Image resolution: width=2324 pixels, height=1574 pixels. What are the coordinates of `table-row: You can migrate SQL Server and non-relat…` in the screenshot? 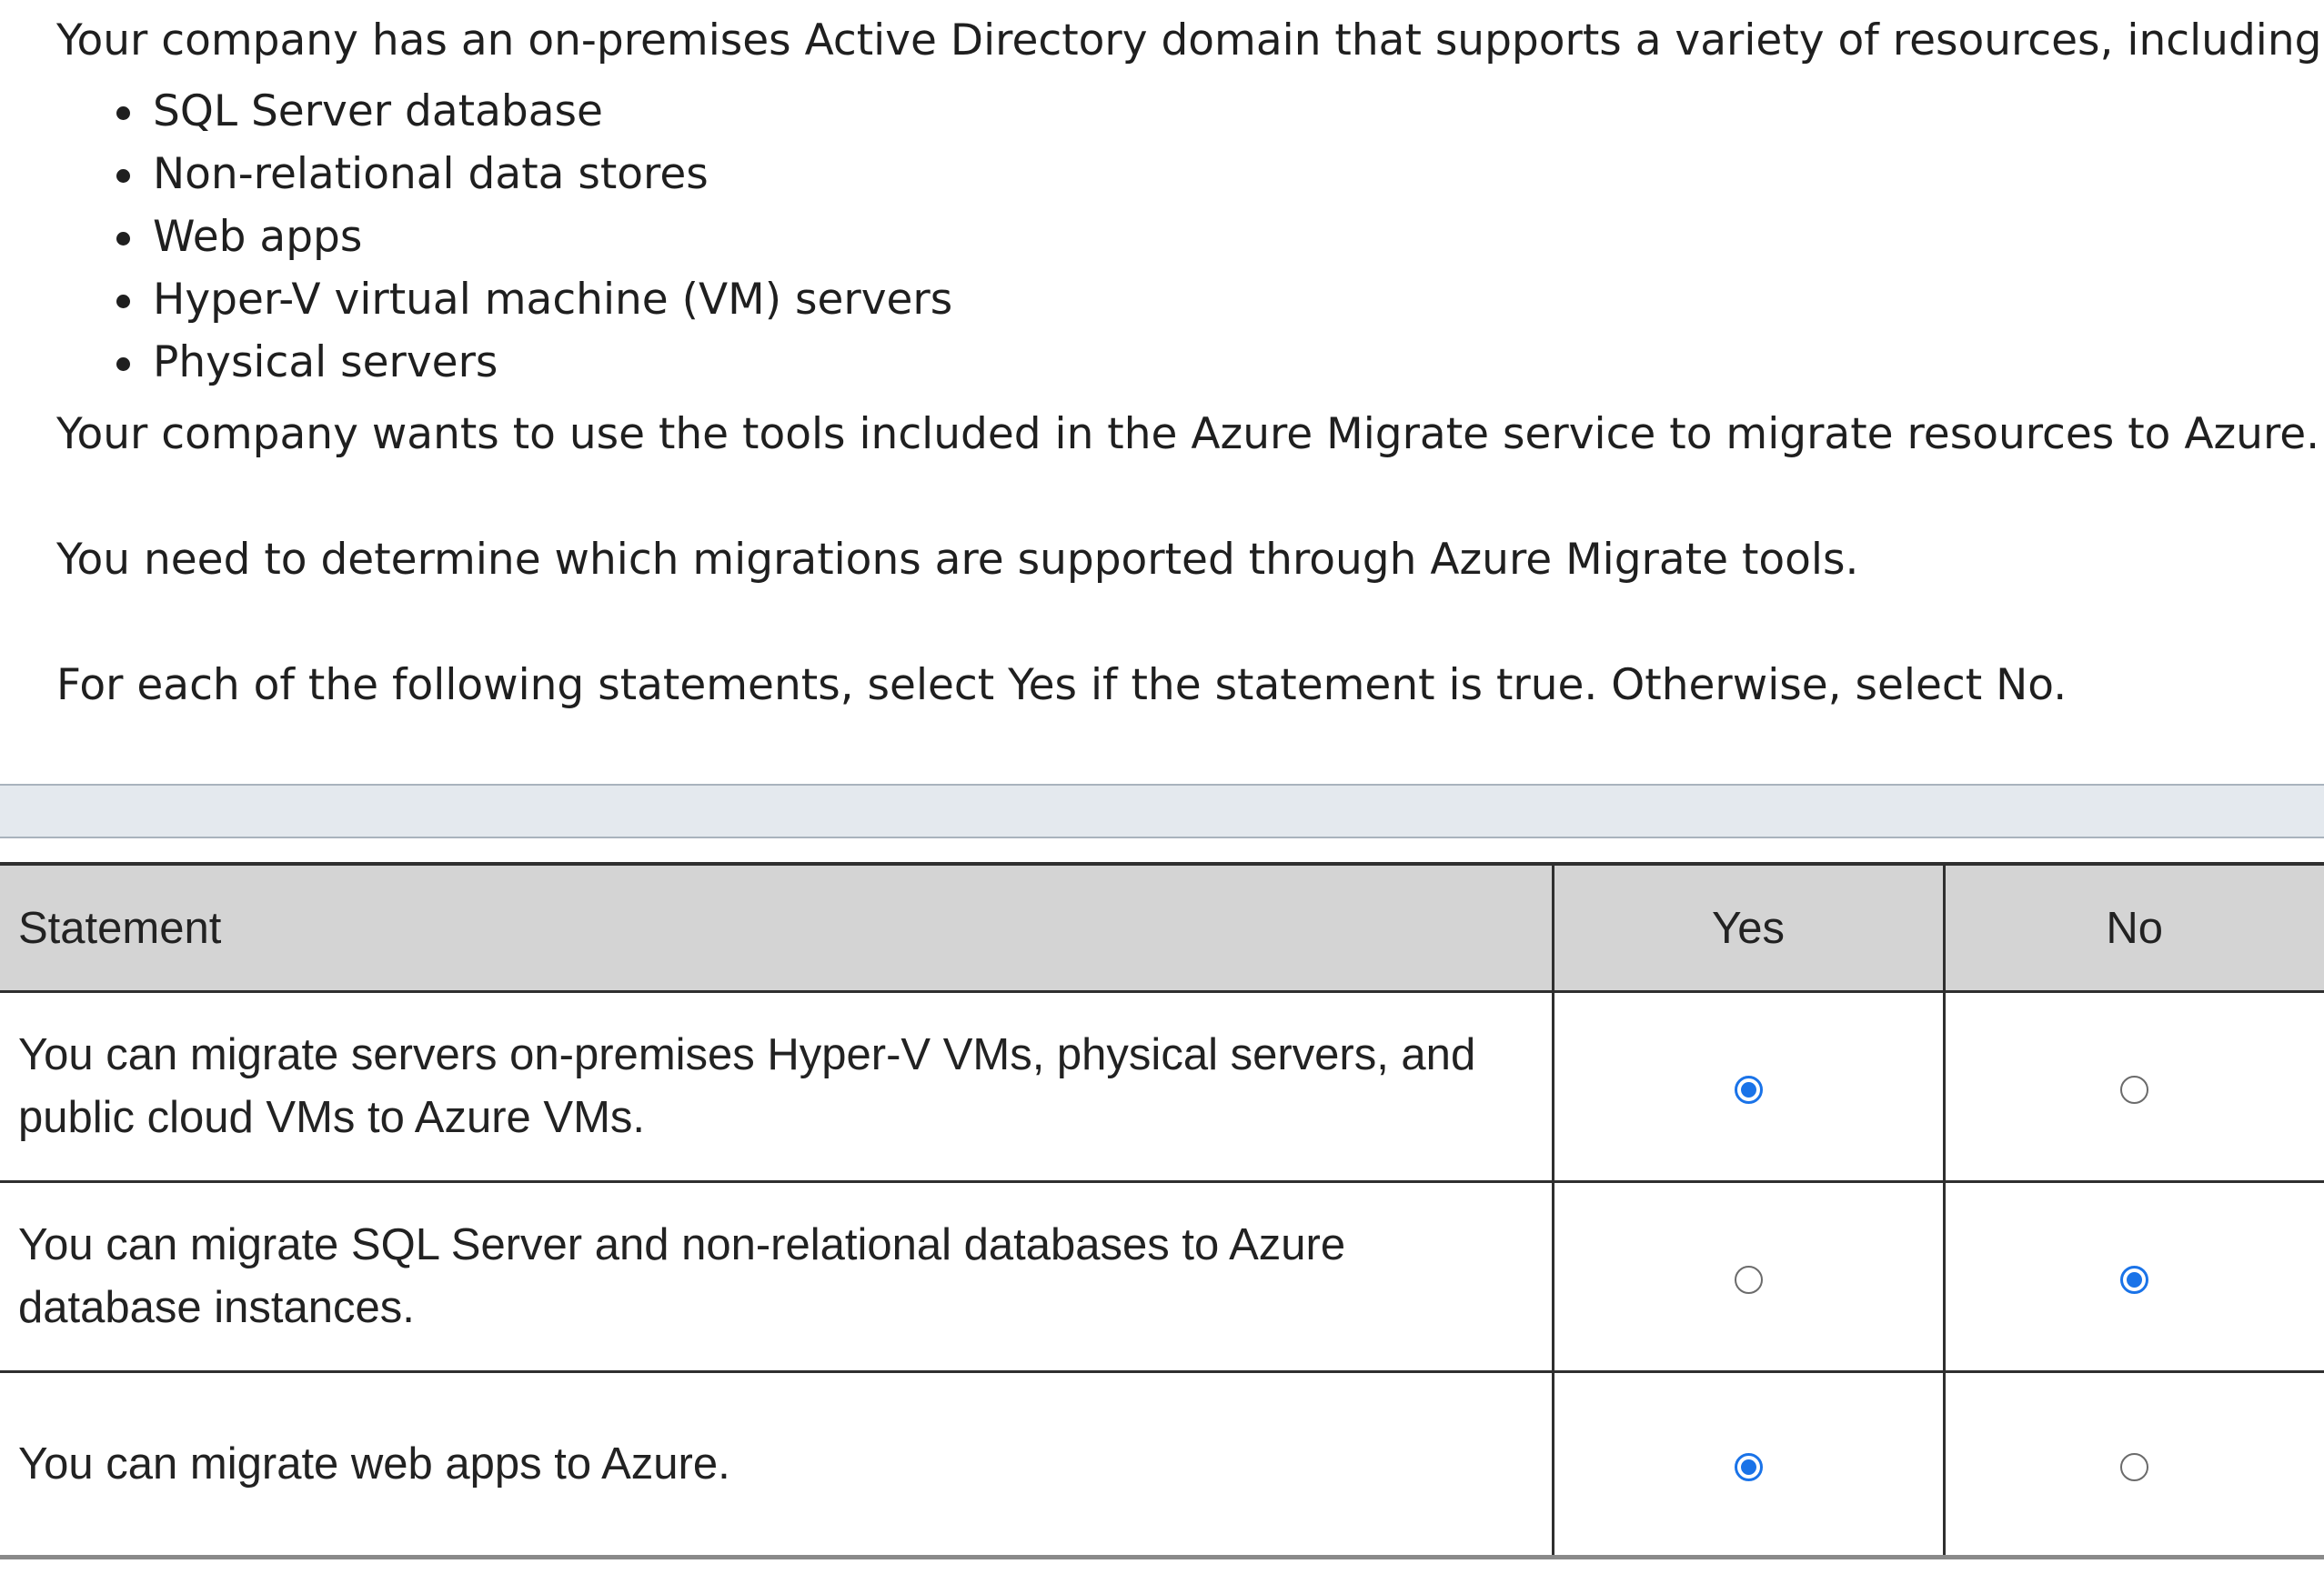 It's located at (1162, 1276).